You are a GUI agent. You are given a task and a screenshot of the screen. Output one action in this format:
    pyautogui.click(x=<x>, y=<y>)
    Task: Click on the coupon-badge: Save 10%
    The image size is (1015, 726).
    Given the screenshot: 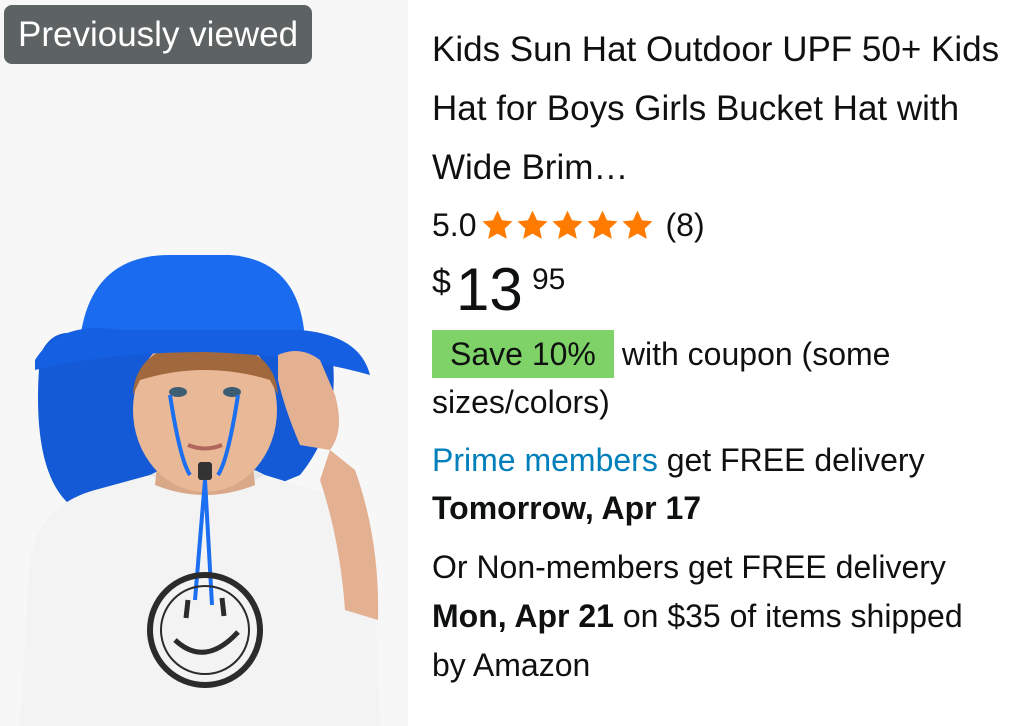 What is the action you would take?
    pyautogui.click(x=523, y=354)
    